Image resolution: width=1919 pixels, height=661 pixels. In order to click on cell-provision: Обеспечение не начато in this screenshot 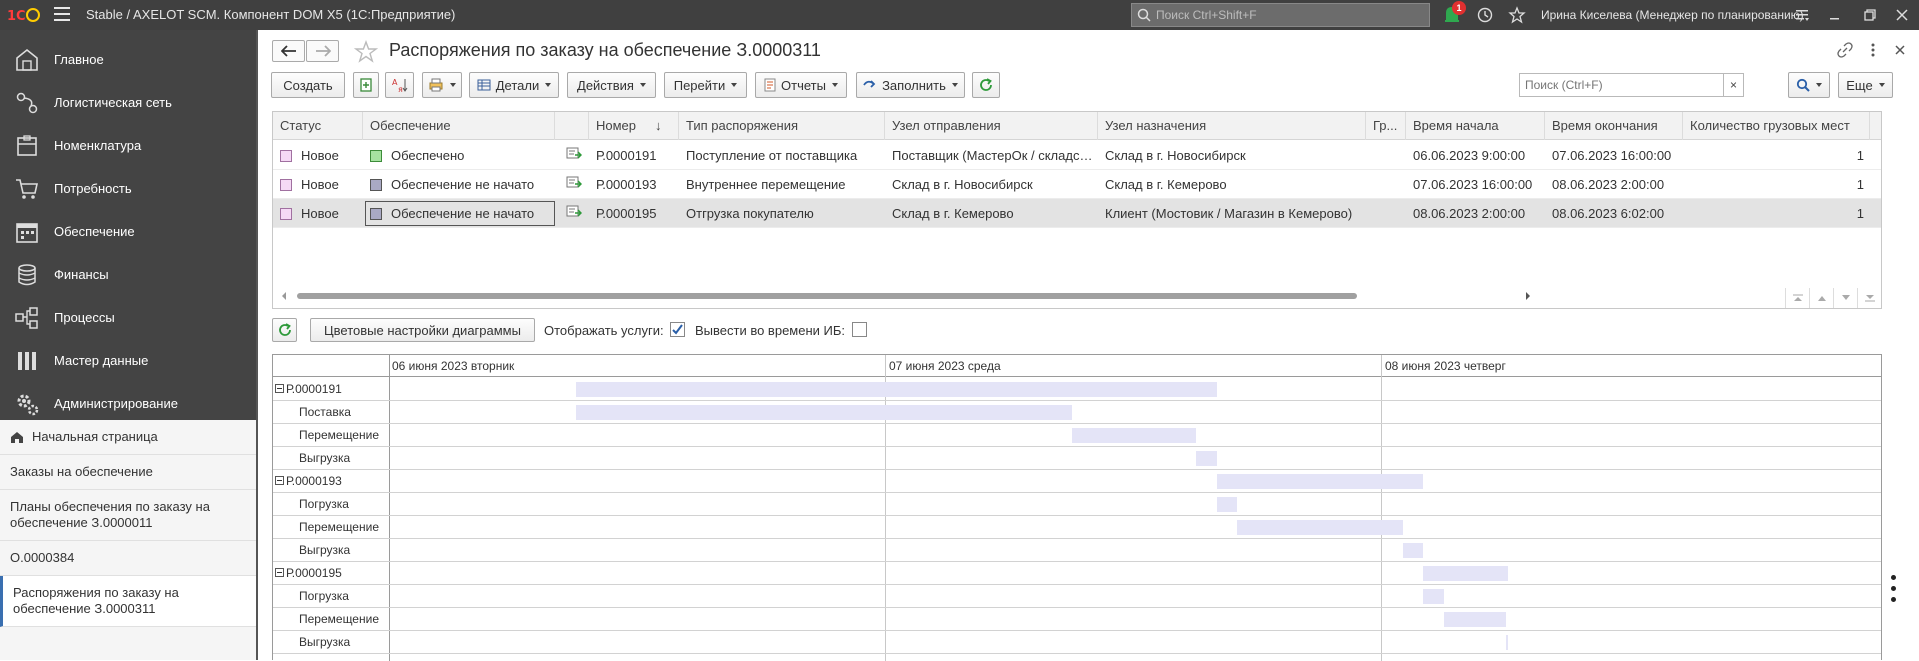, I will do `click(459, 213)`.